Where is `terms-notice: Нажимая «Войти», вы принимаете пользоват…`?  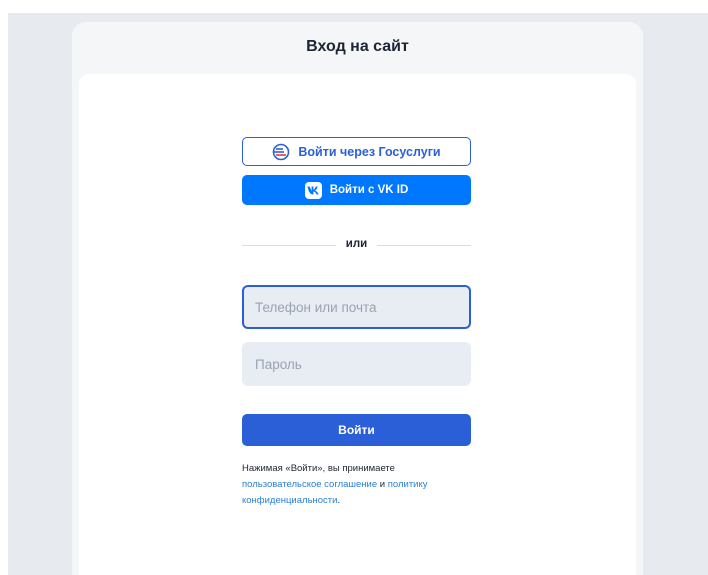 terms-notice: Нажимая «Войти», вы принимаете пользоват… is located at coordinates (362, 485).